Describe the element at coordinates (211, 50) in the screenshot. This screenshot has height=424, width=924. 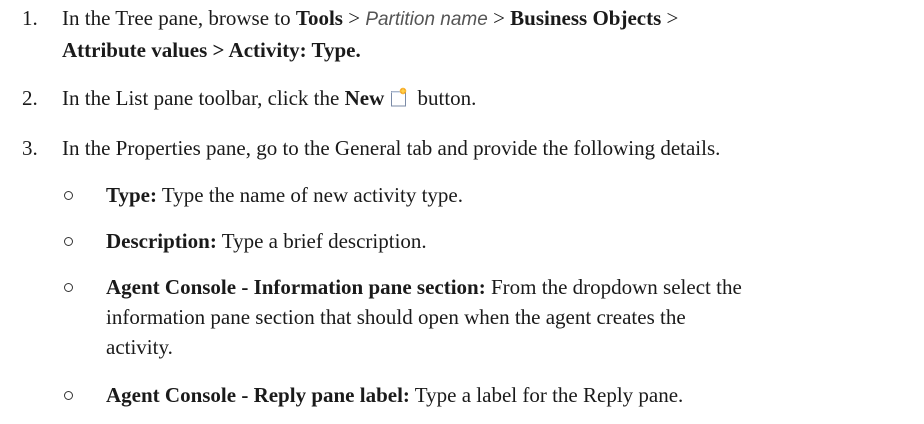
I see `attribute-path-label: Attribute values > Activity: Type.` at that location.